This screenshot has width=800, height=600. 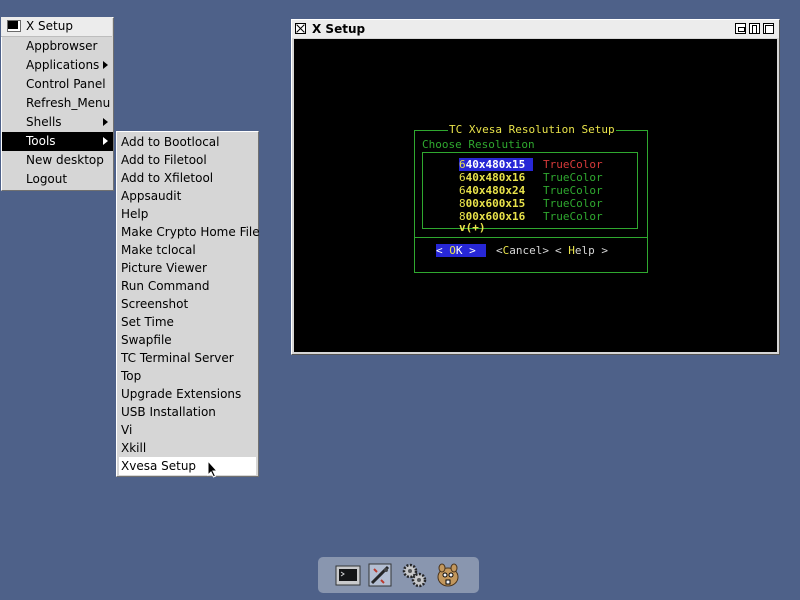 What do you see at coordinates (189, 232) in the screenshot?
I see `tools-item-make-crypto-home-file: Make Crypto Home File` at bounding box center [189, 232].